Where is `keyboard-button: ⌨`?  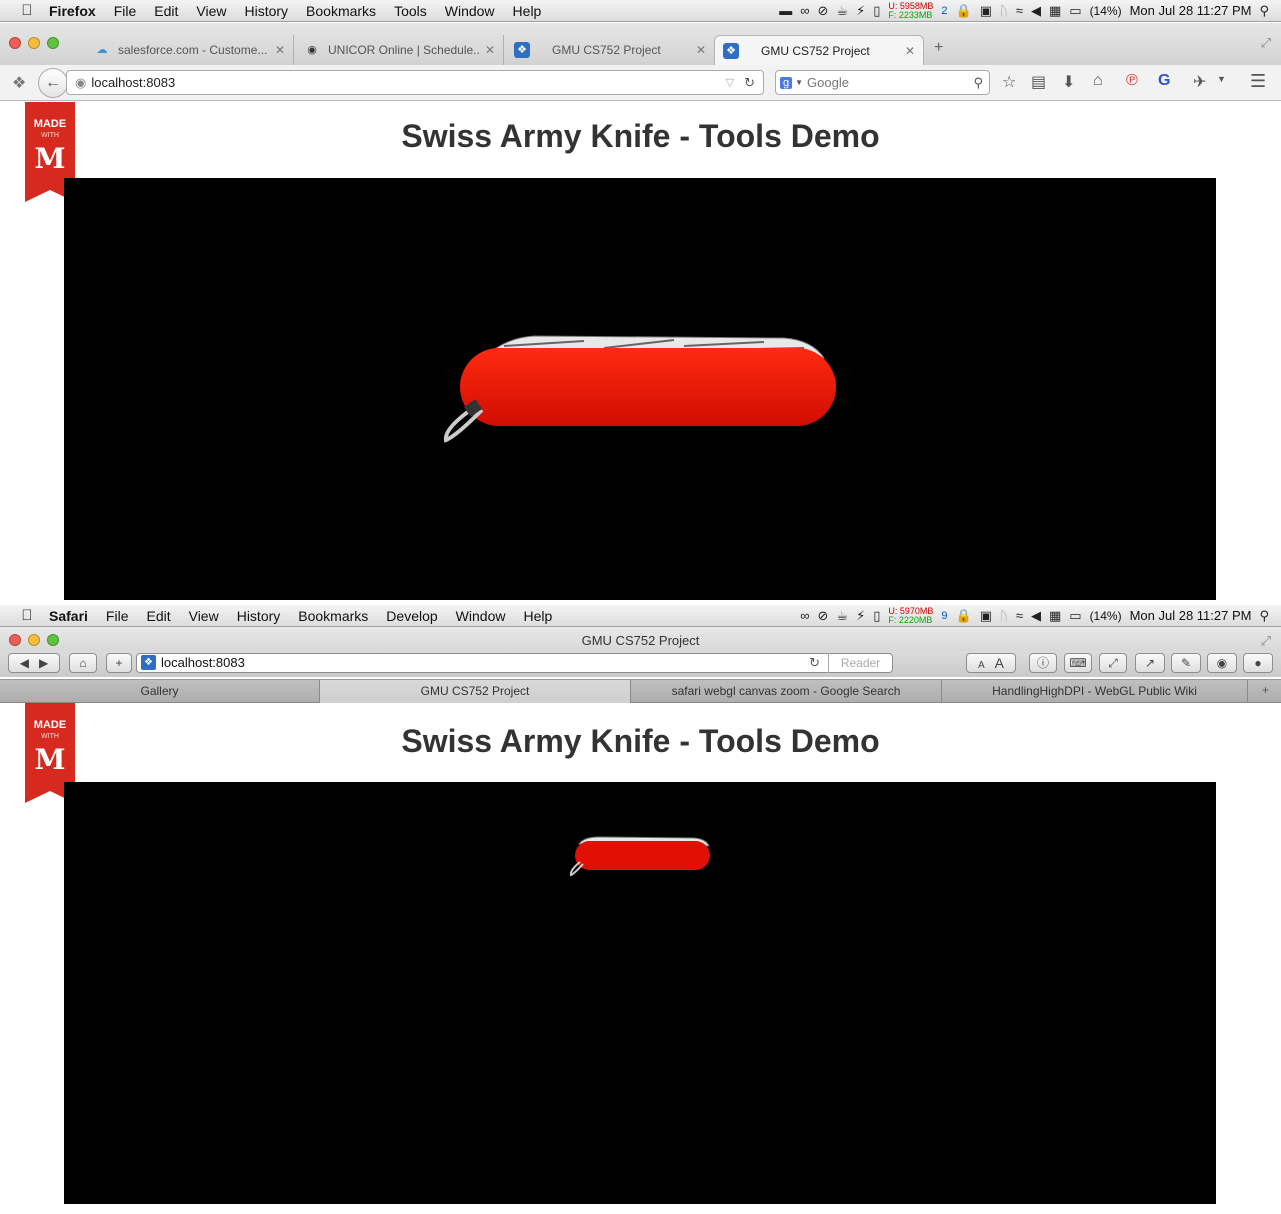
keyboard-button: ⌨ is located at coordinates (1078, 663).